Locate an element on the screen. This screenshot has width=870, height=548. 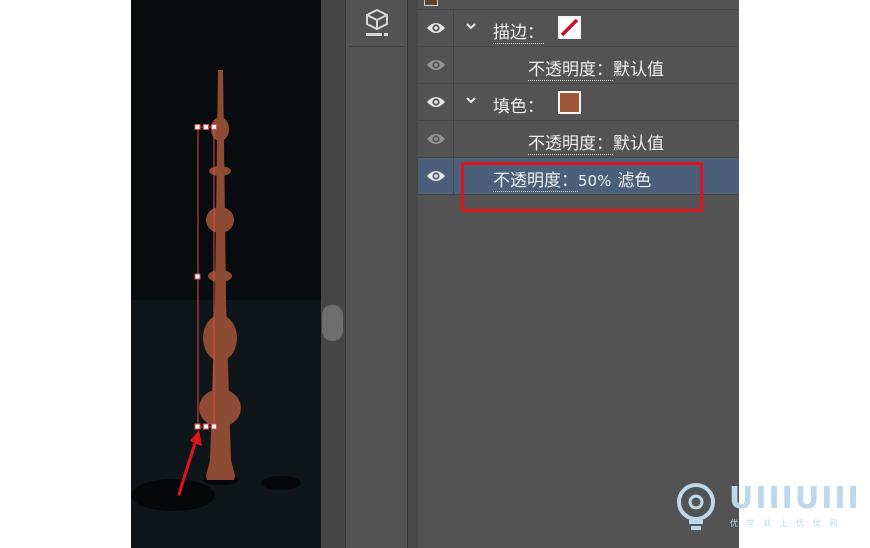
object-swatch is located at coordinates (431, 3).